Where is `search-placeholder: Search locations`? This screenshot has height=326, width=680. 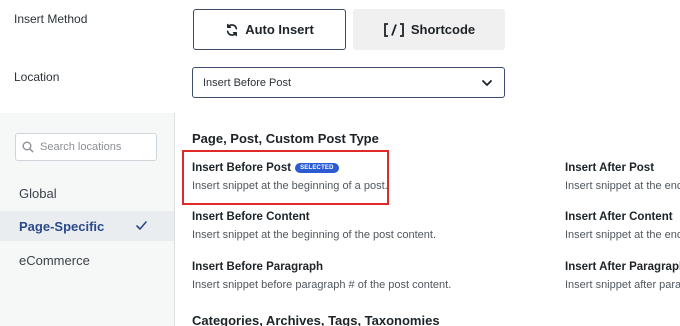
search-placeholder: Search locations is located at coordinates (81, 147).